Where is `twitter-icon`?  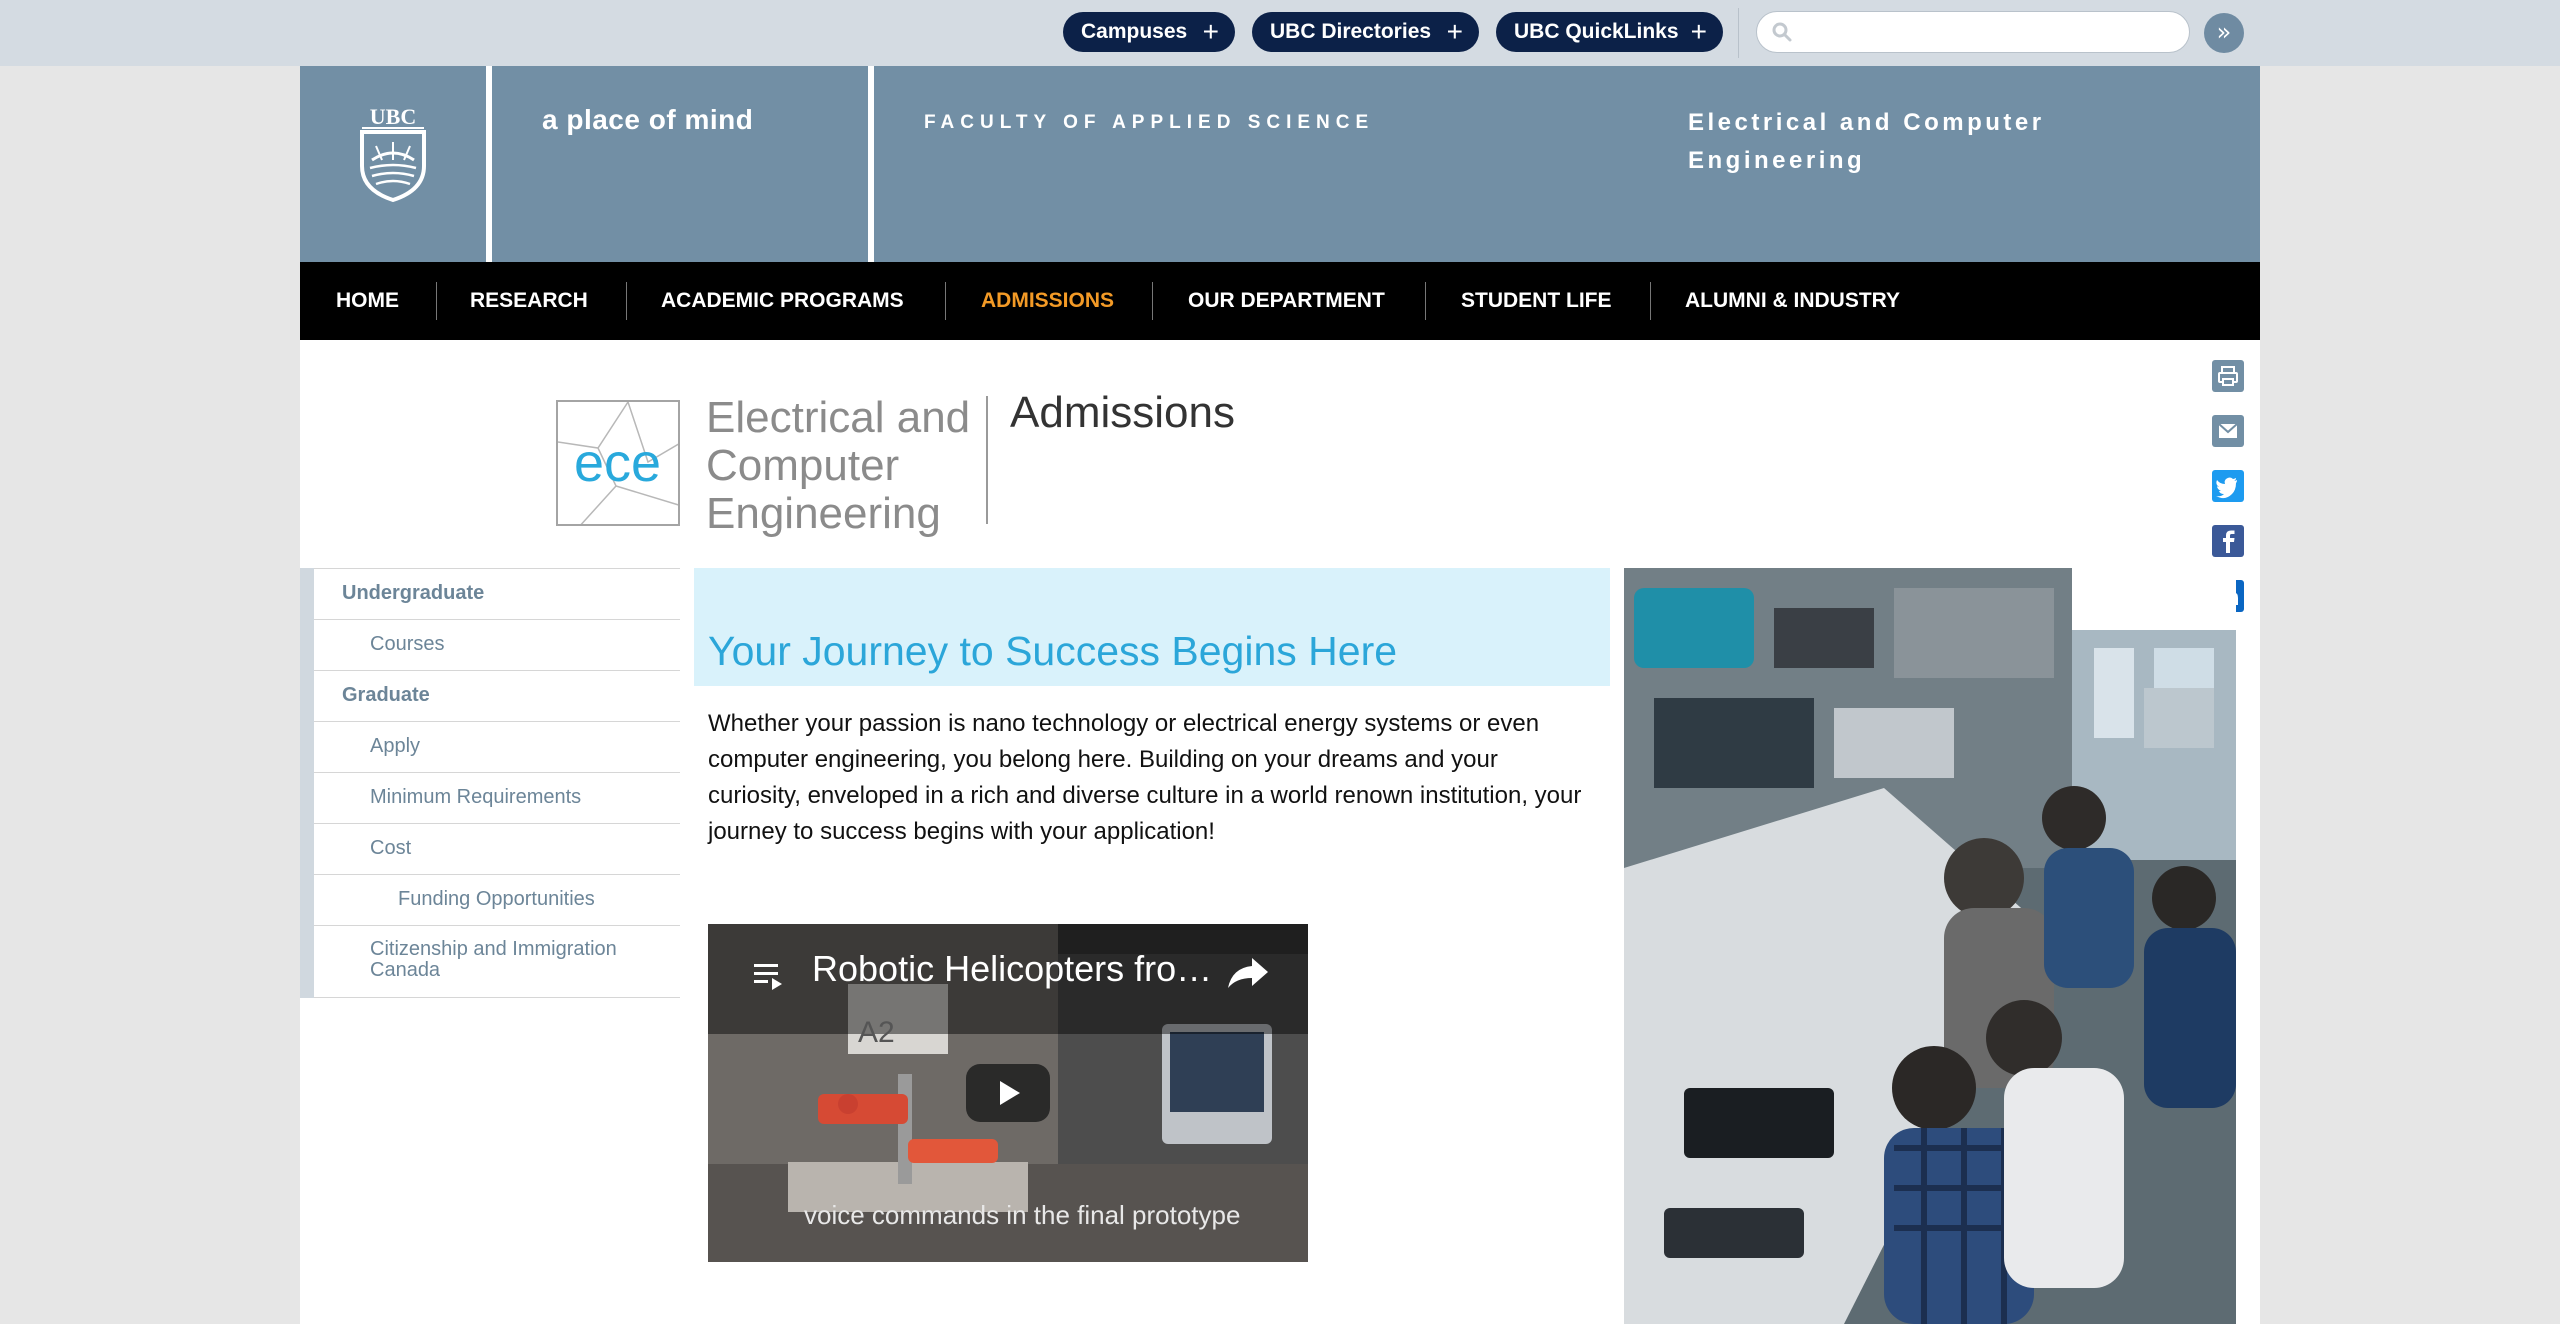
twitter-icon is located at coordinates (2228, 486).